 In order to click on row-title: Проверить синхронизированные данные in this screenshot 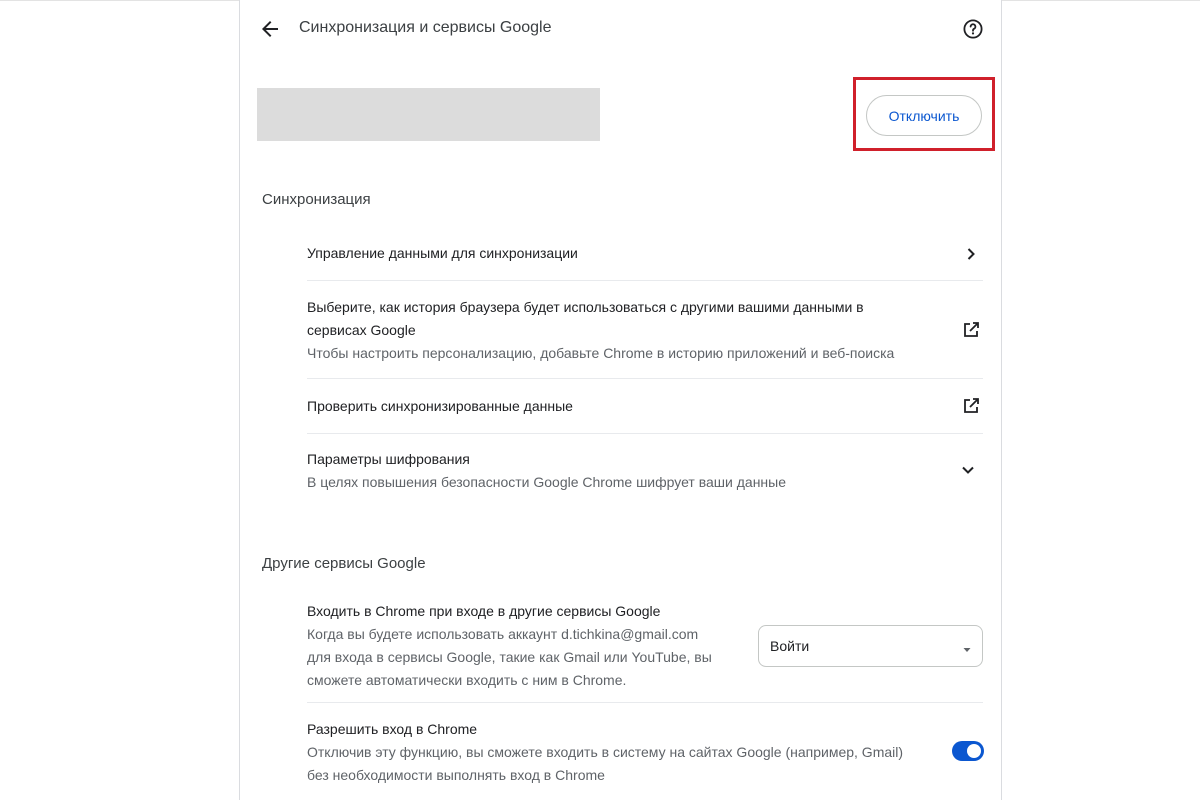, I will do `click(440, 406)`.